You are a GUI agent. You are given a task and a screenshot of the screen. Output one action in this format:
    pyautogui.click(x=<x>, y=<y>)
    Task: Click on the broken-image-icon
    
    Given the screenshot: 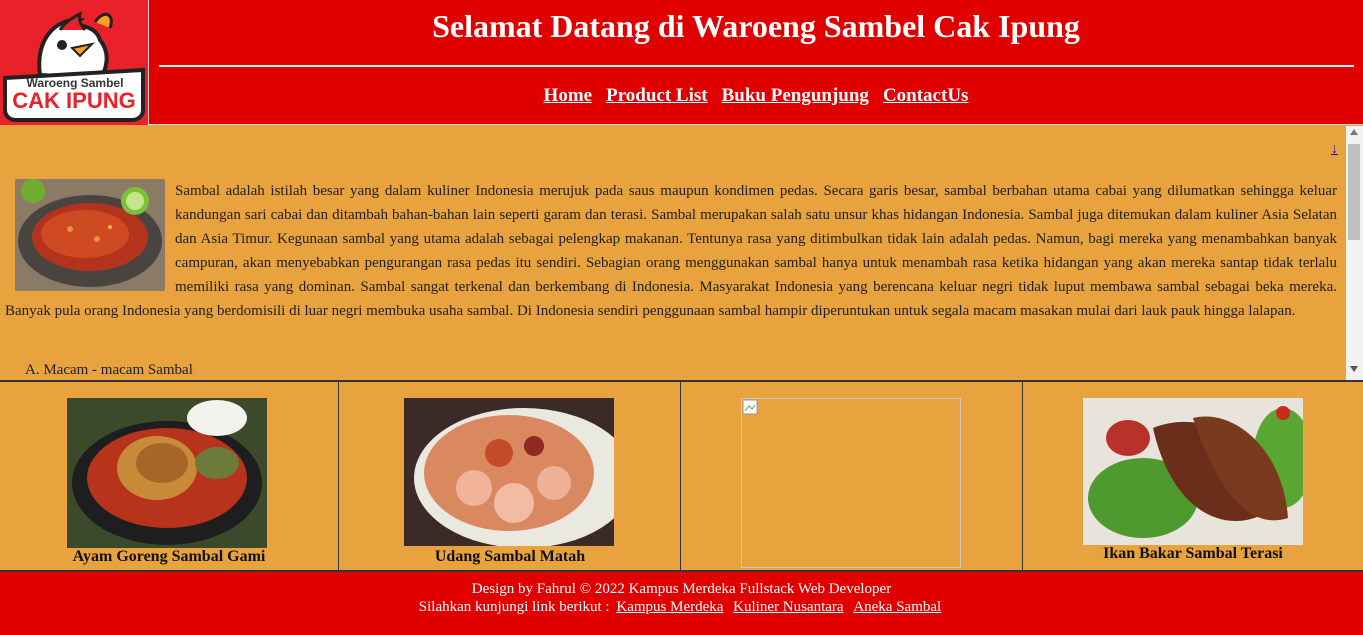 What is the action you would take?
    pyautogui.click(x=750, y=407)
    